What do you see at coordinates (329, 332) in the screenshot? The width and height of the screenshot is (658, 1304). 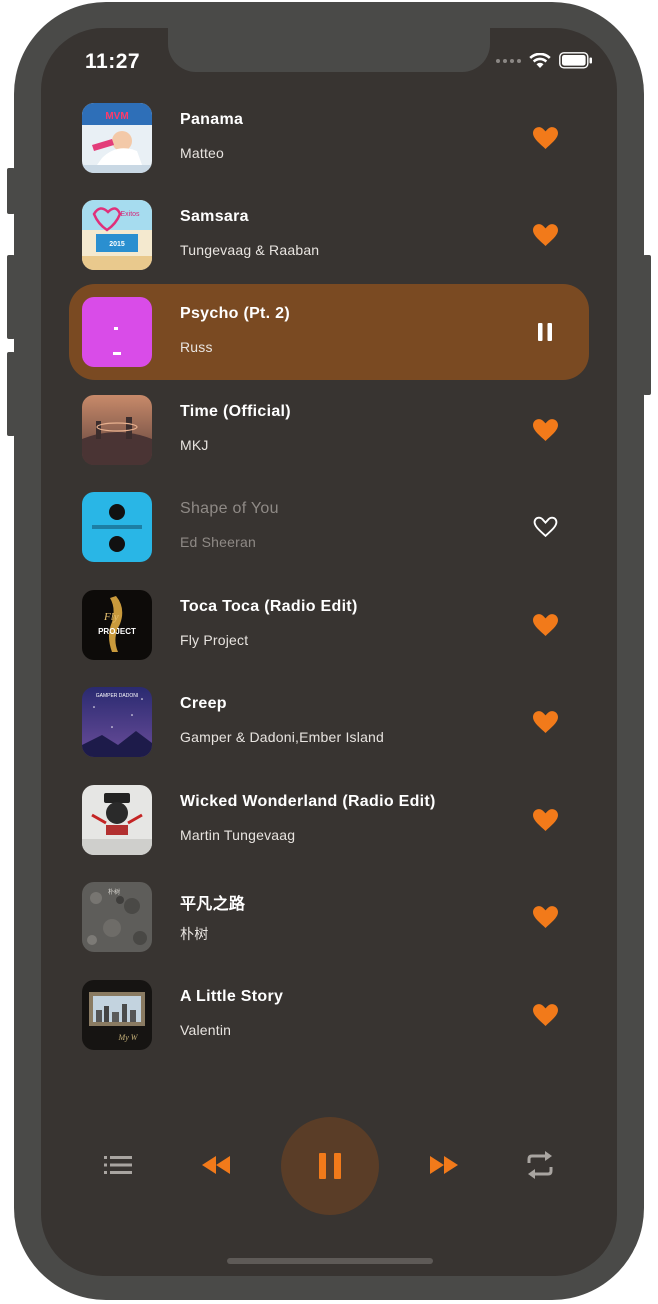 I see `track-row-now-playing: Psycho (Pt. 2) Russ` at bounding box center [329, 332].